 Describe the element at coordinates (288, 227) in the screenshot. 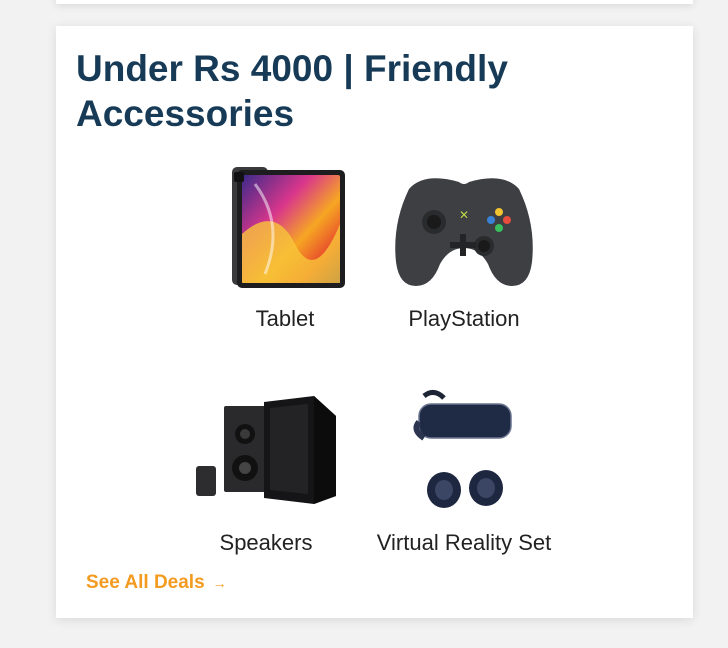

I see `tablet-image` at that location.